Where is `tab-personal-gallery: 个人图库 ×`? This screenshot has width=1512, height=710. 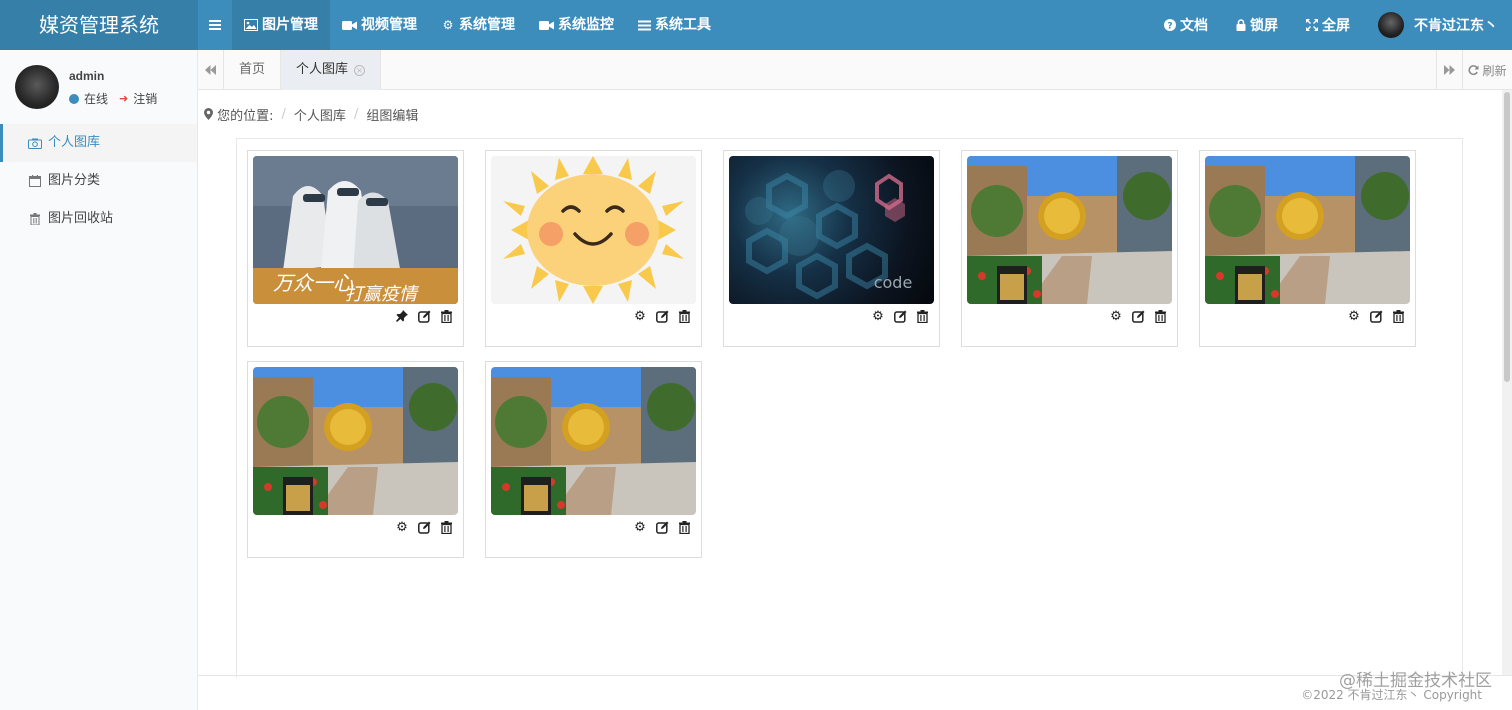
tab-personal-gallery: 个人图库 × is located at coordinates (331, 70).